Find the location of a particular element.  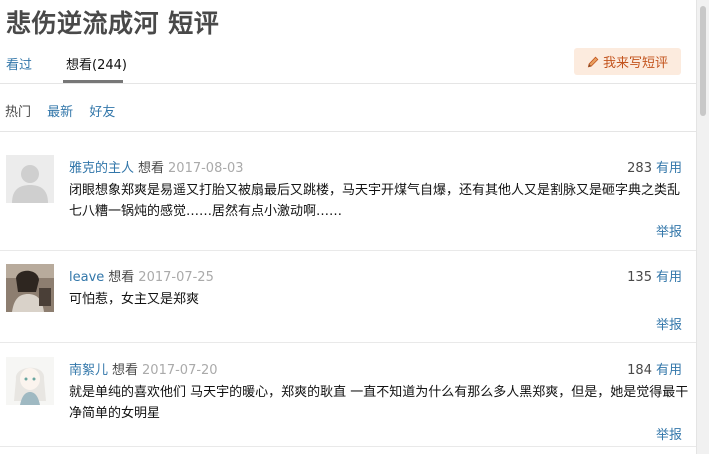

sort-options: 热门 最新 好友 is located at coordinates (66, 110).